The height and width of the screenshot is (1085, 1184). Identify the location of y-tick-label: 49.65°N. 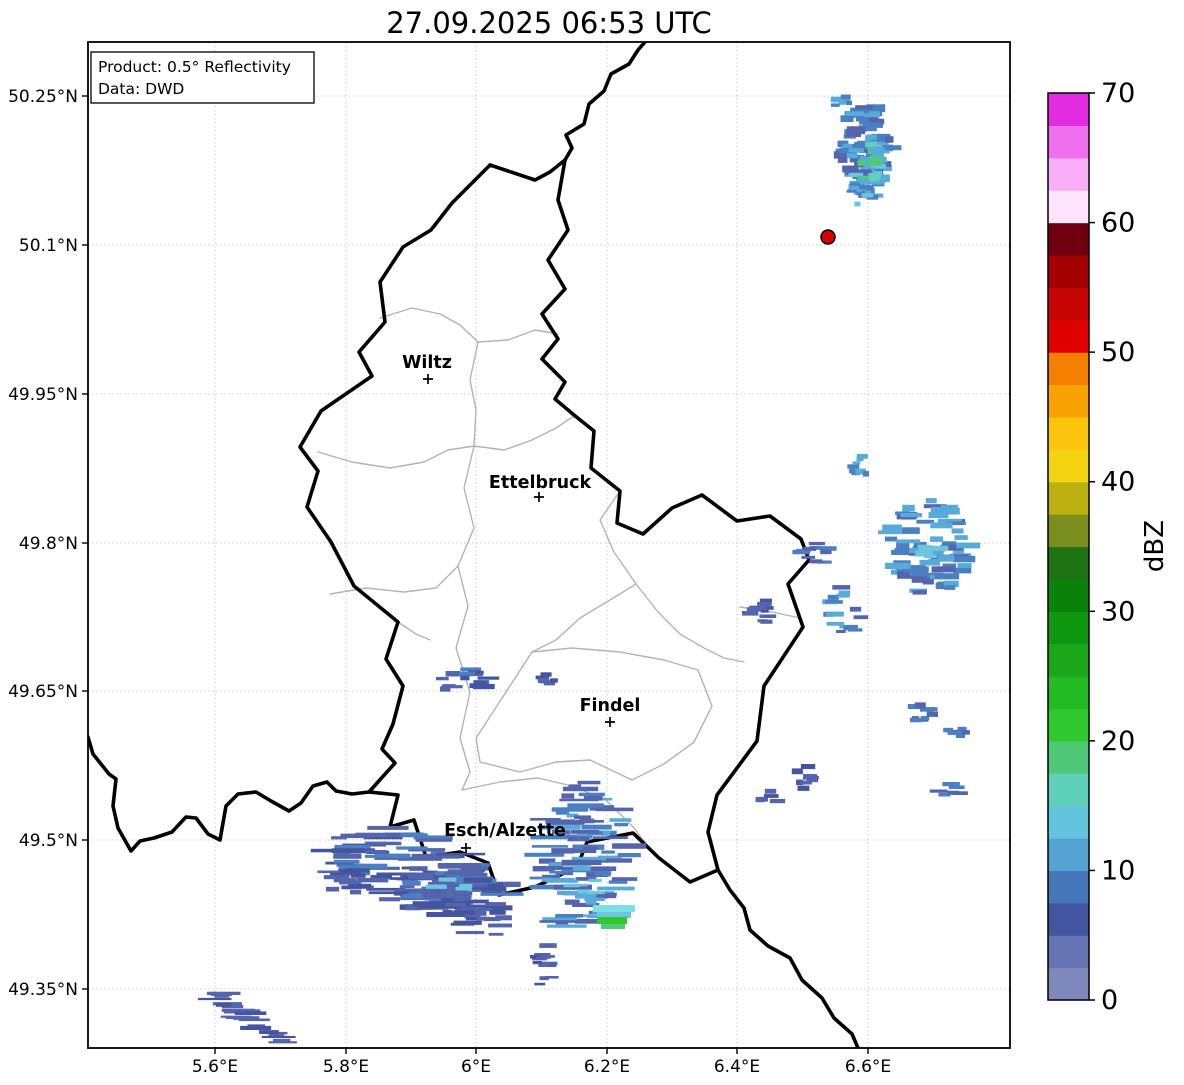
(43, 692).